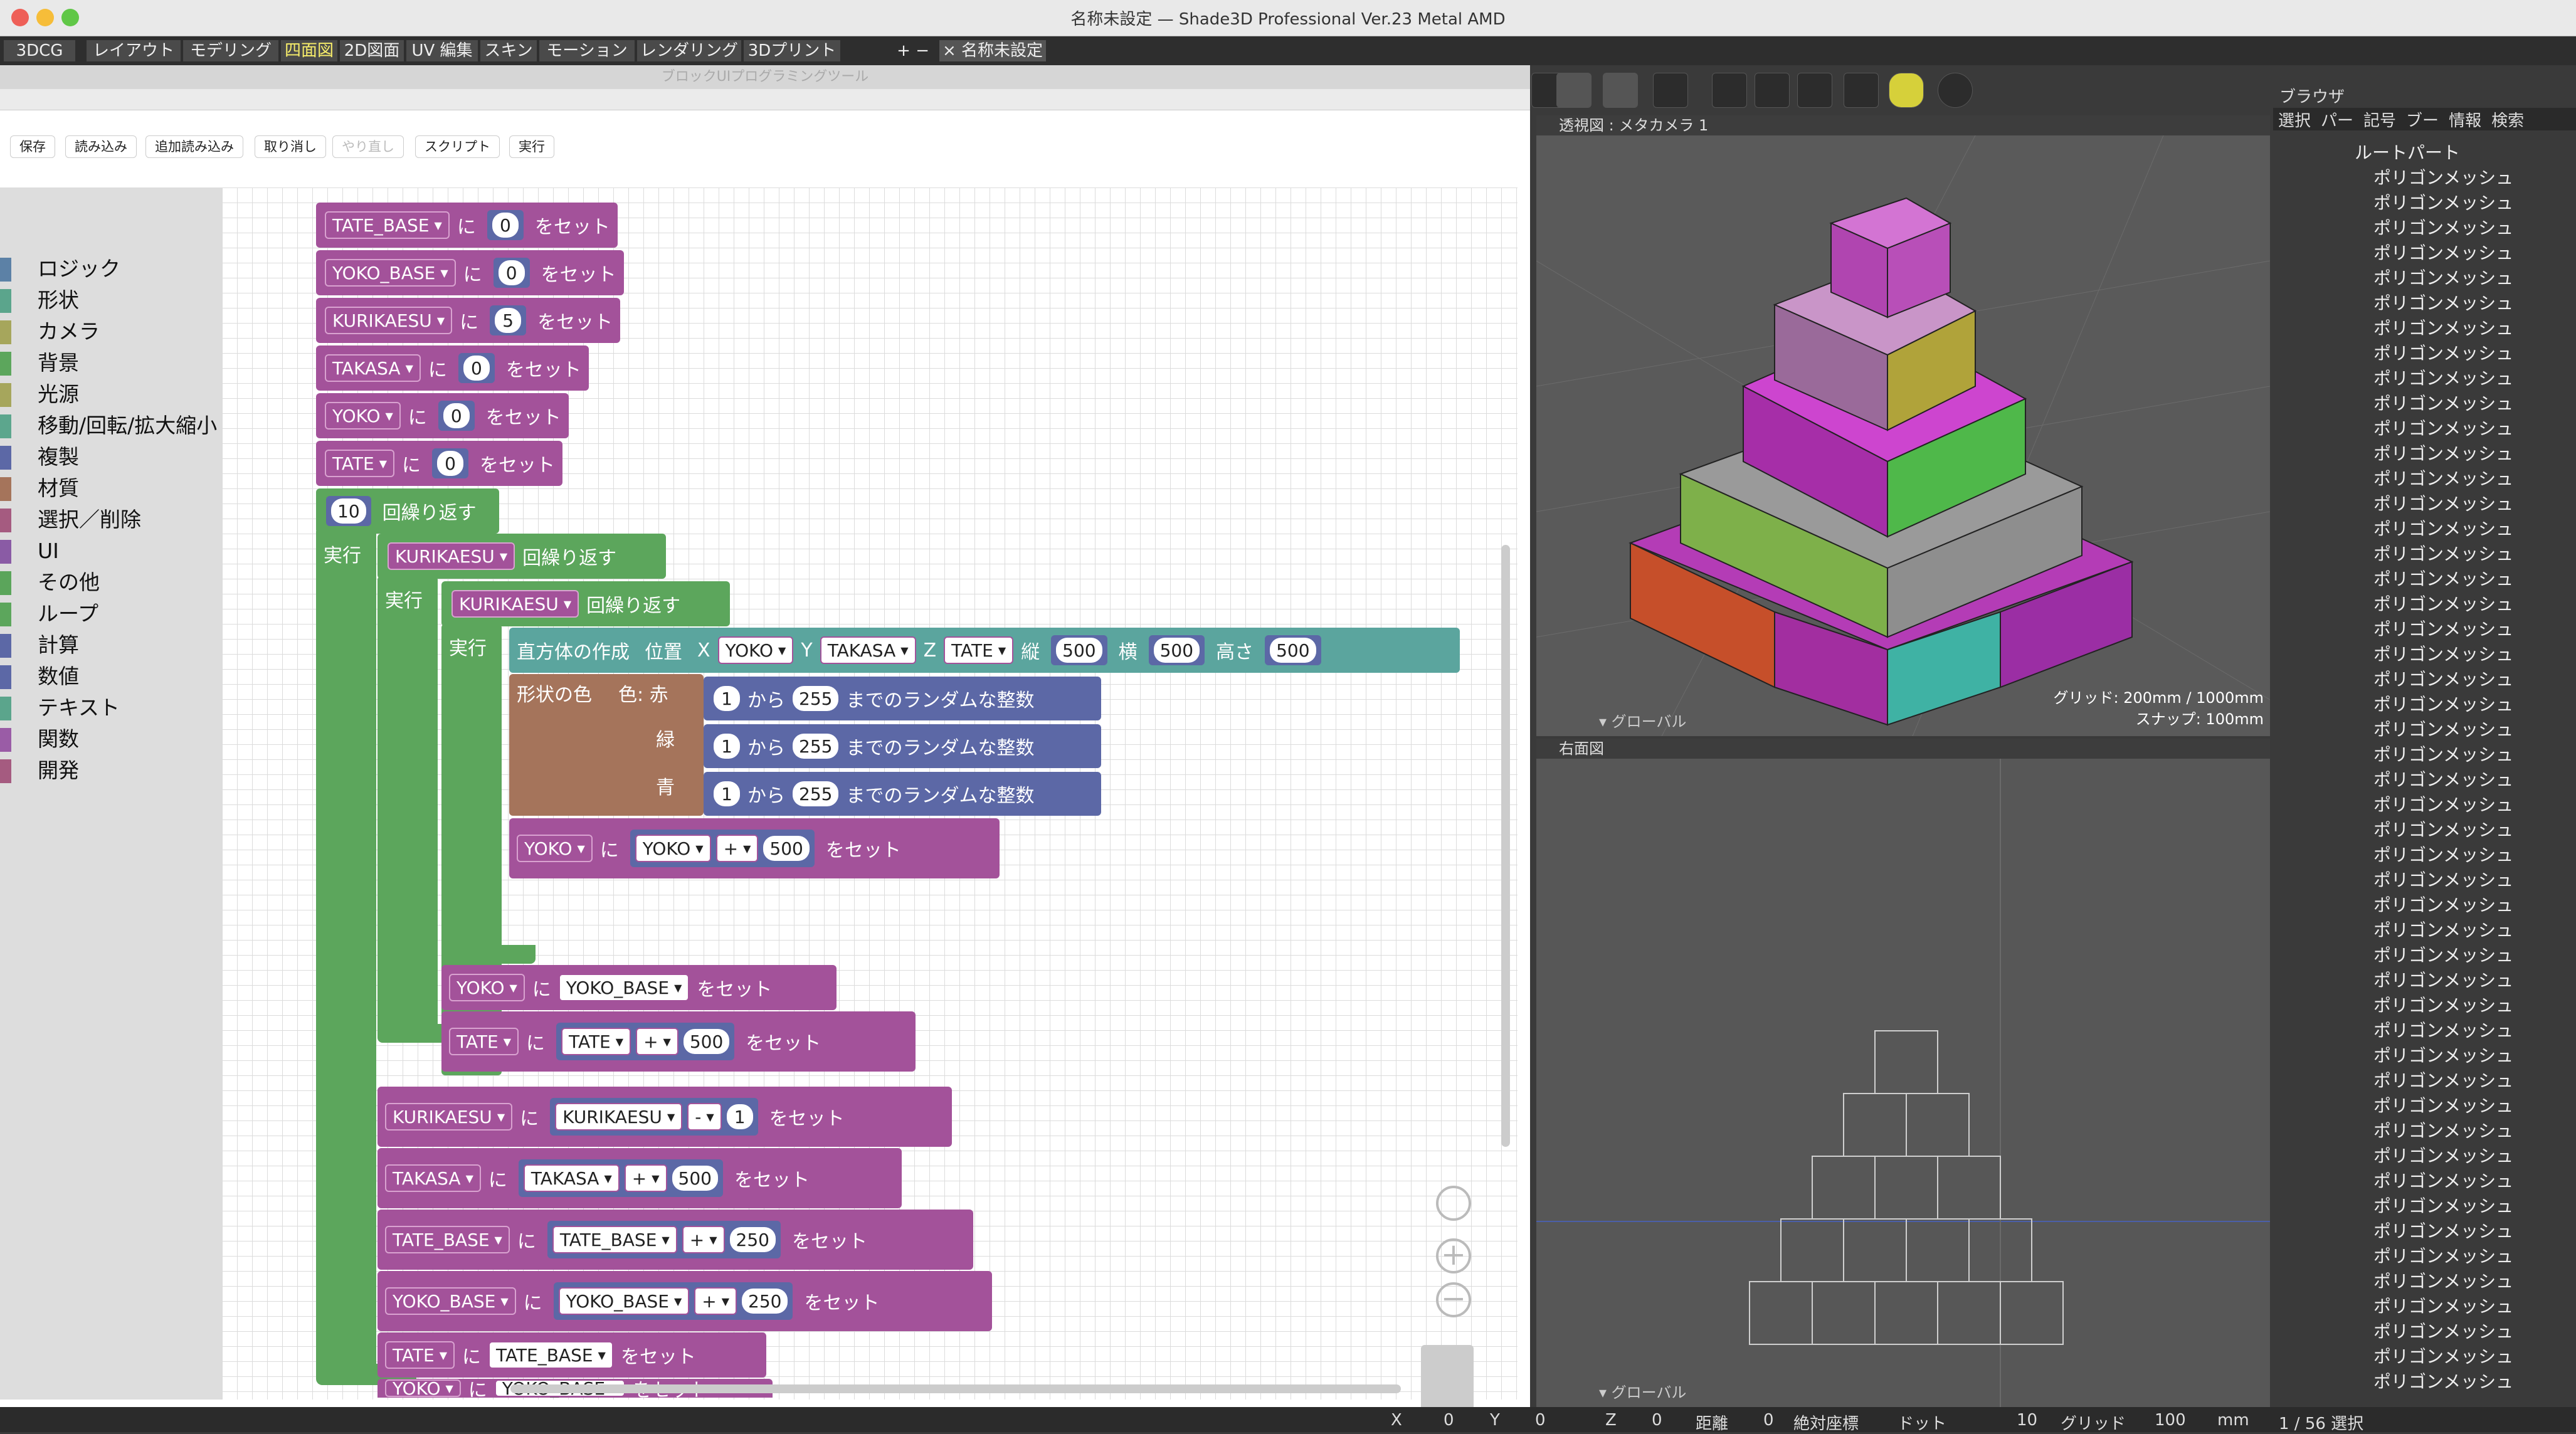 Image resolution: width=2576 pixels, height=1434 pixels. What do you see at coordinates (1453, 1255) in the screenshot?
I see `zoom-in-icon: +` at bounding box center [1453, 1255].